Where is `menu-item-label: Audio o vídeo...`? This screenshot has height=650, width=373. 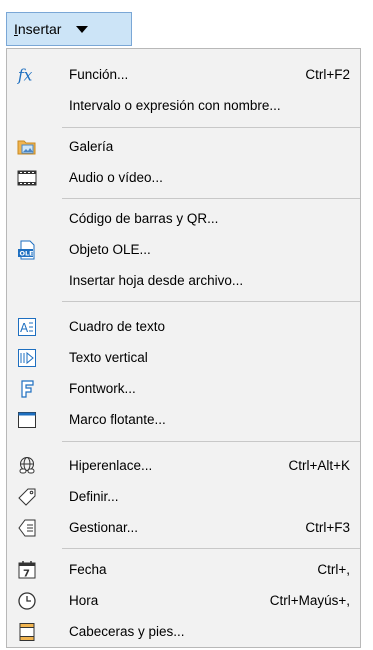
menu-item-label: Audio o vídeo... is located at coordinates (116, 177).